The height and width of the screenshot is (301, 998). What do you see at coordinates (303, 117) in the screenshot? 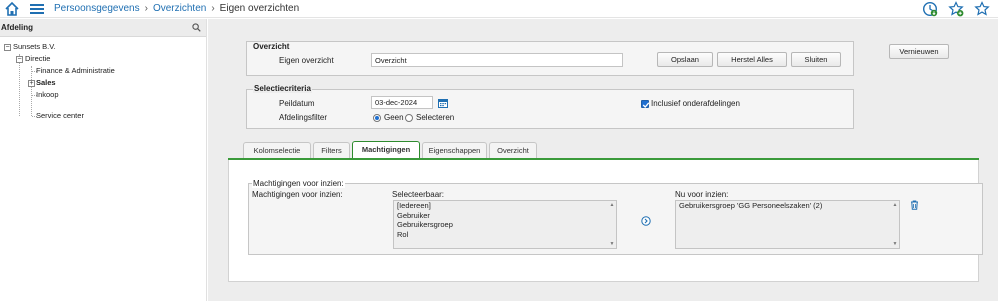
I see `afdelingsfilter-label: Afdelingsfilter` at bounding box center [303, 117].